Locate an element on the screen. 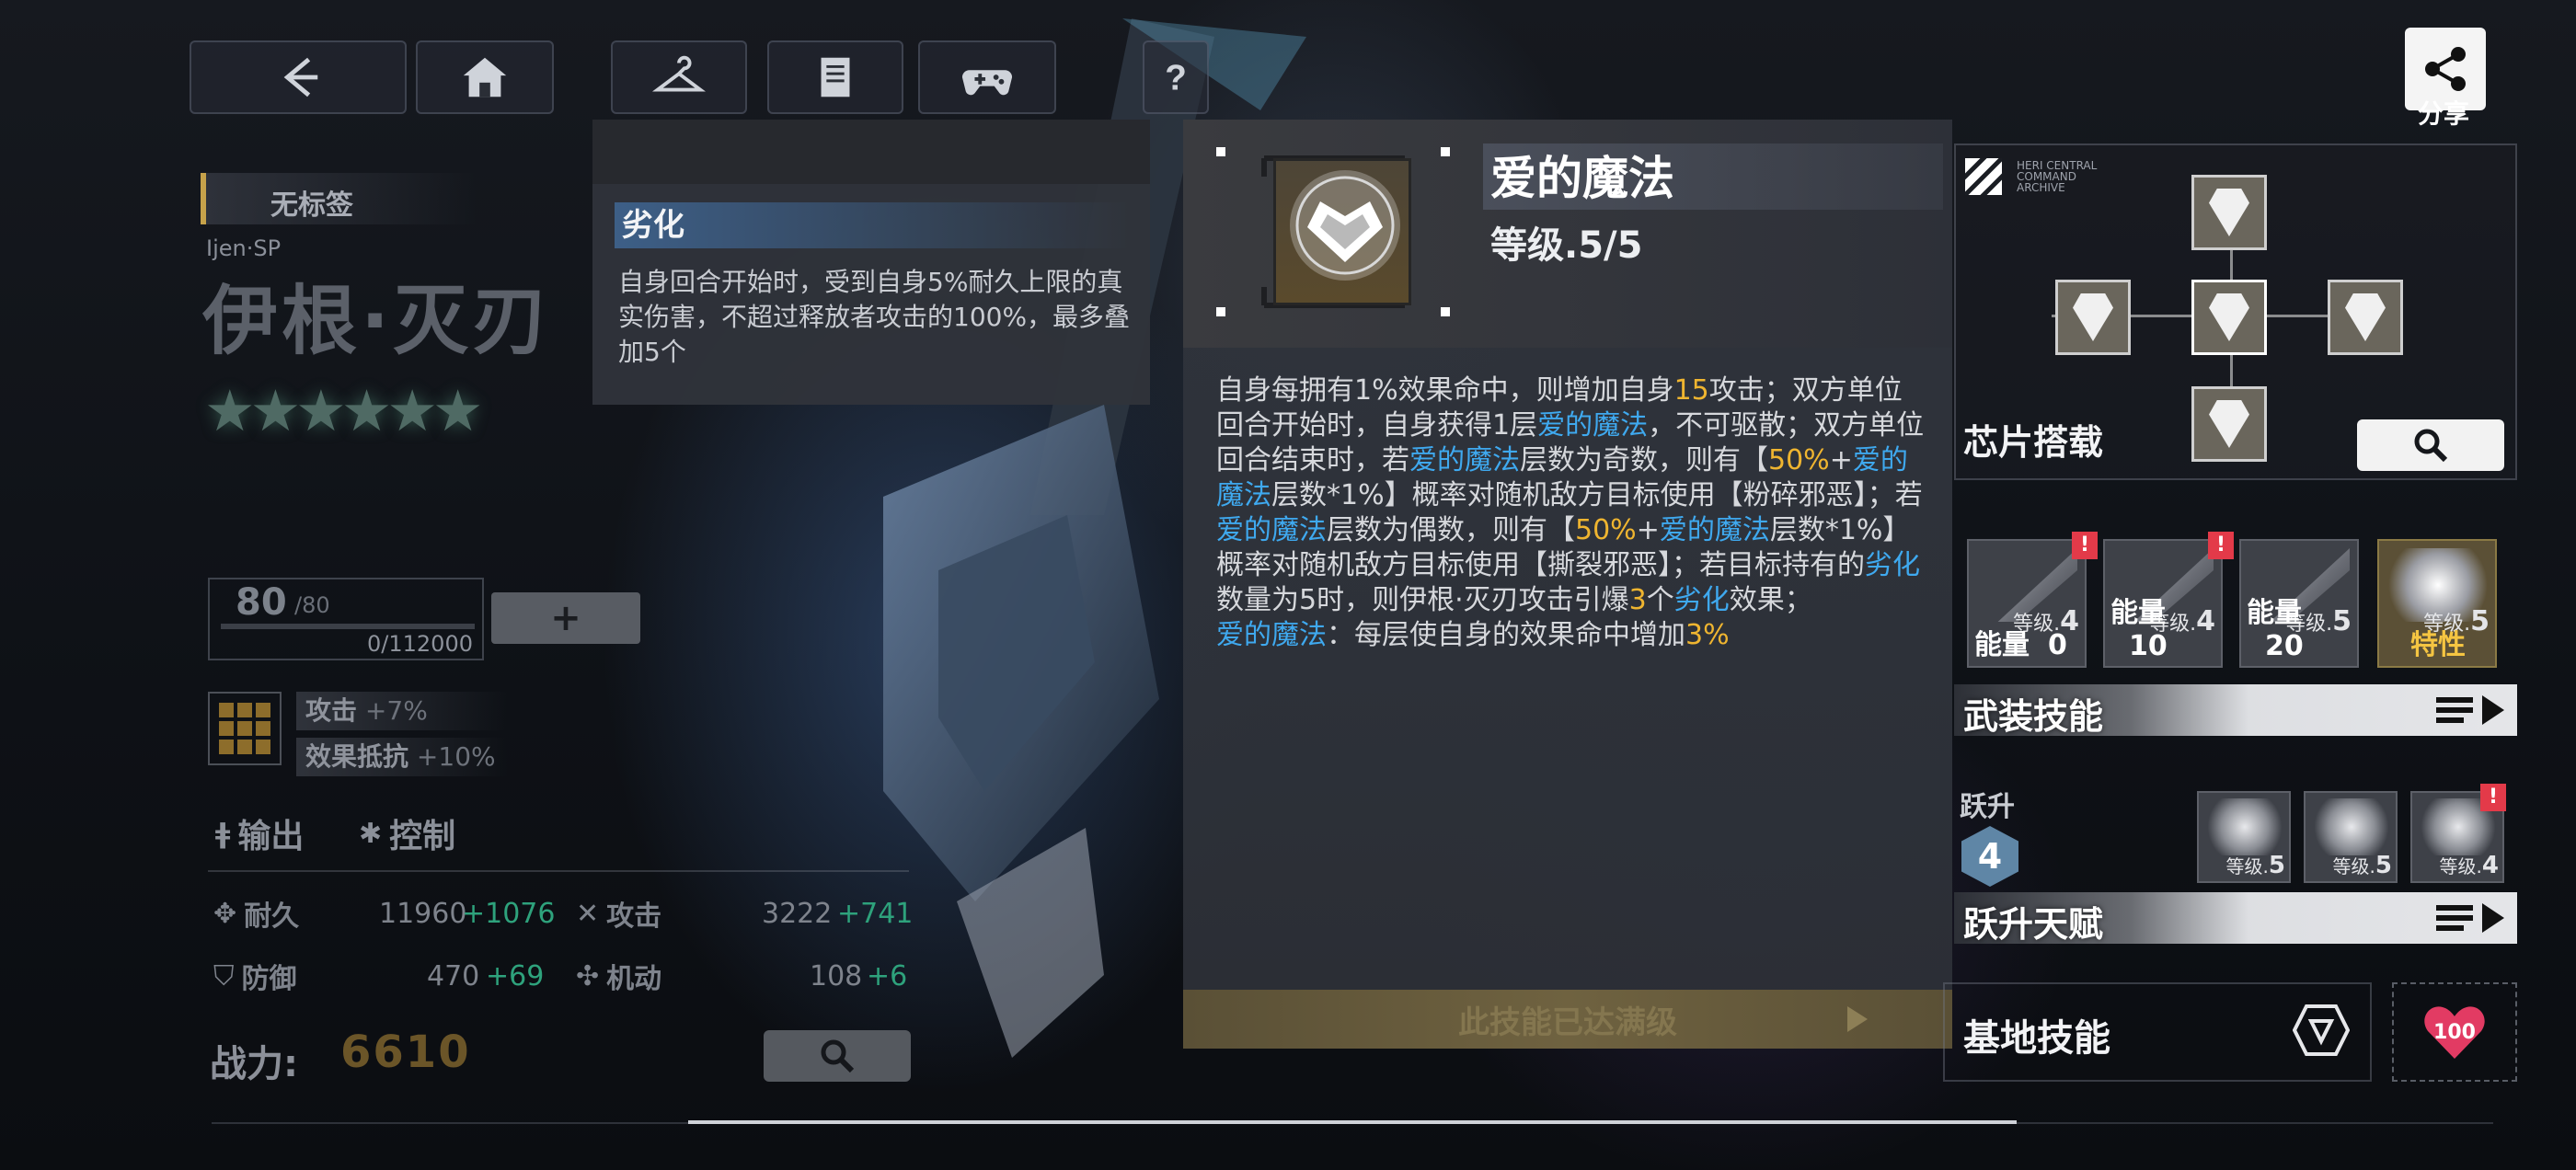  ascension-label: 跃升 is located at coordinates (1987, 807).